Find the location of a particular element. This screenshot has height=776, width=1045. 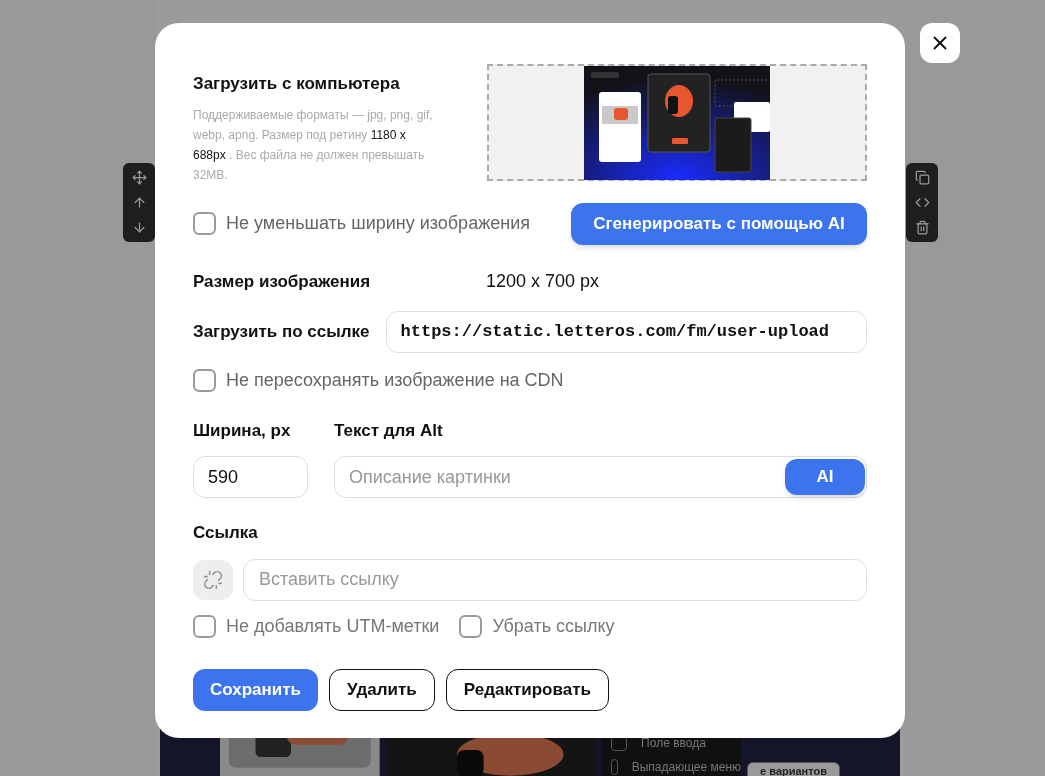

trash-icon is located at coordinates (922, 227).